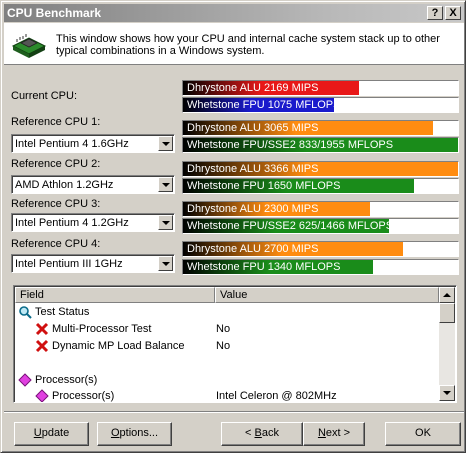  I want to click on reference-cpu-4-value: Intel Pentium III 1GHz, so click(69, 264).